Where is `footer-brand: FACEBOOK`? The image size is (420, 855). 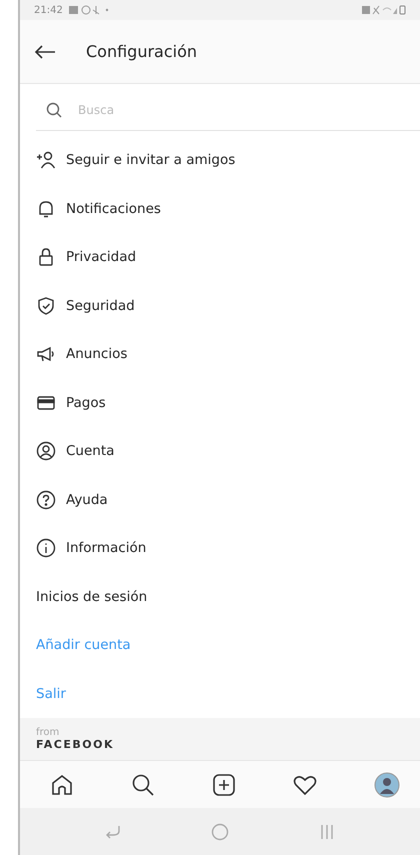
footer-brand: FACEBOOK is located at coordinates (75, 744).